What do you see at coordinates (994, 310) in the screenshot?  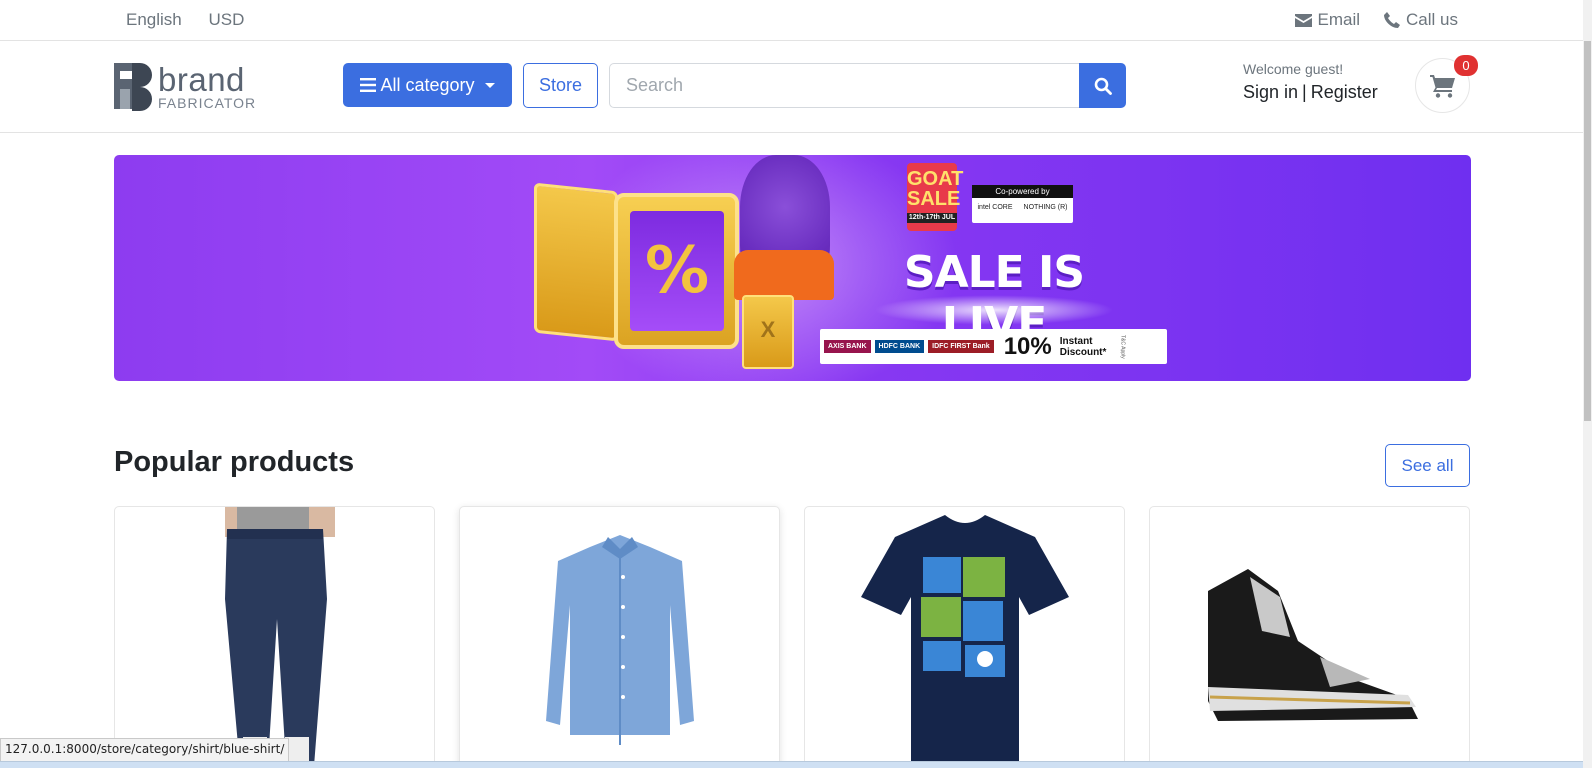 I see `headline-shine` at bounding box center [994, 310].